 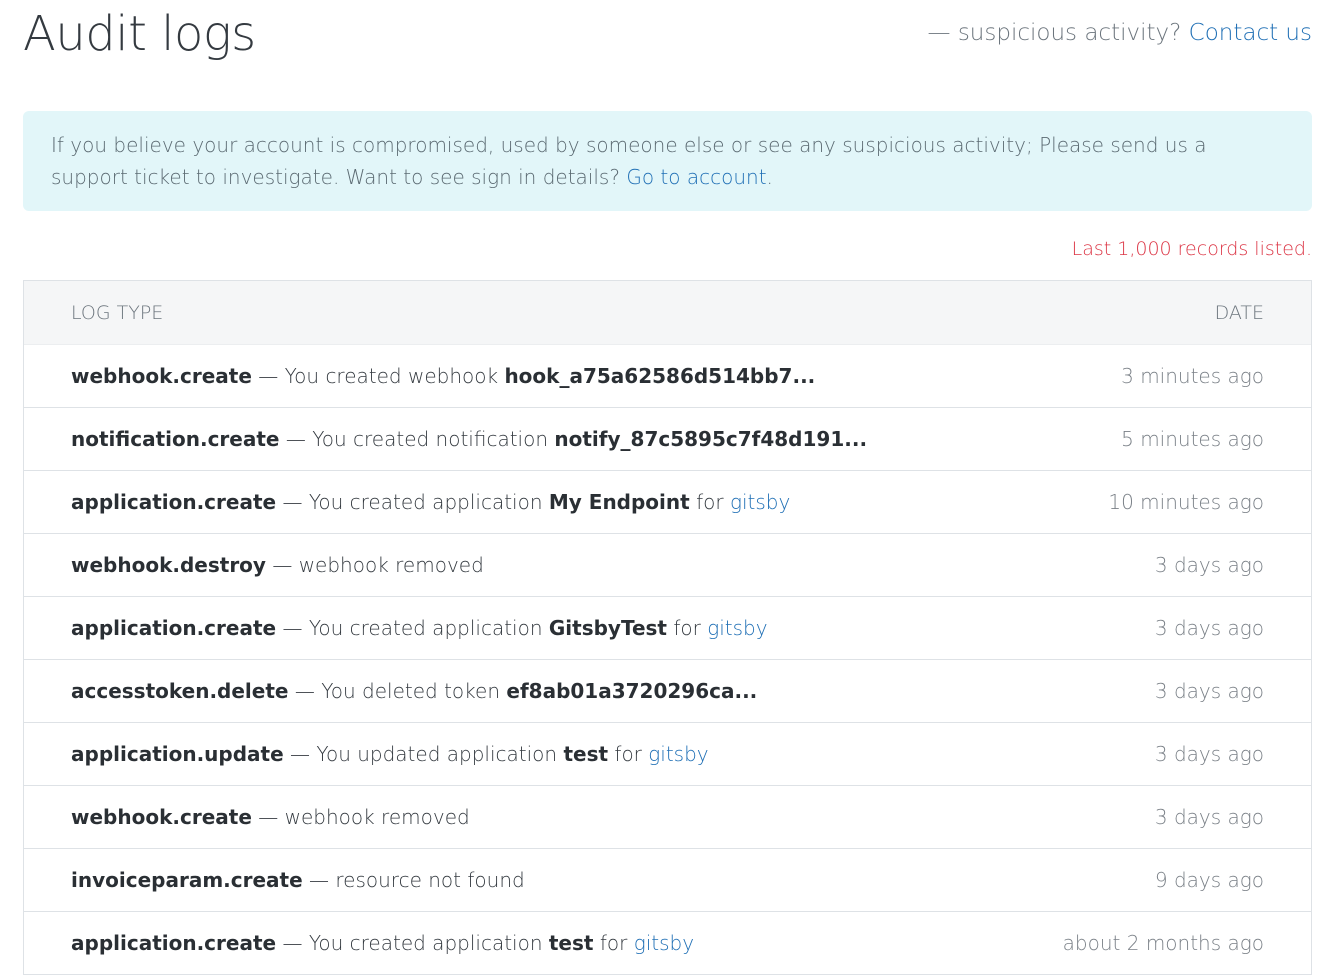 I want to click on column-header-log-type: LOG TYPE, so click(x=117, y=312).